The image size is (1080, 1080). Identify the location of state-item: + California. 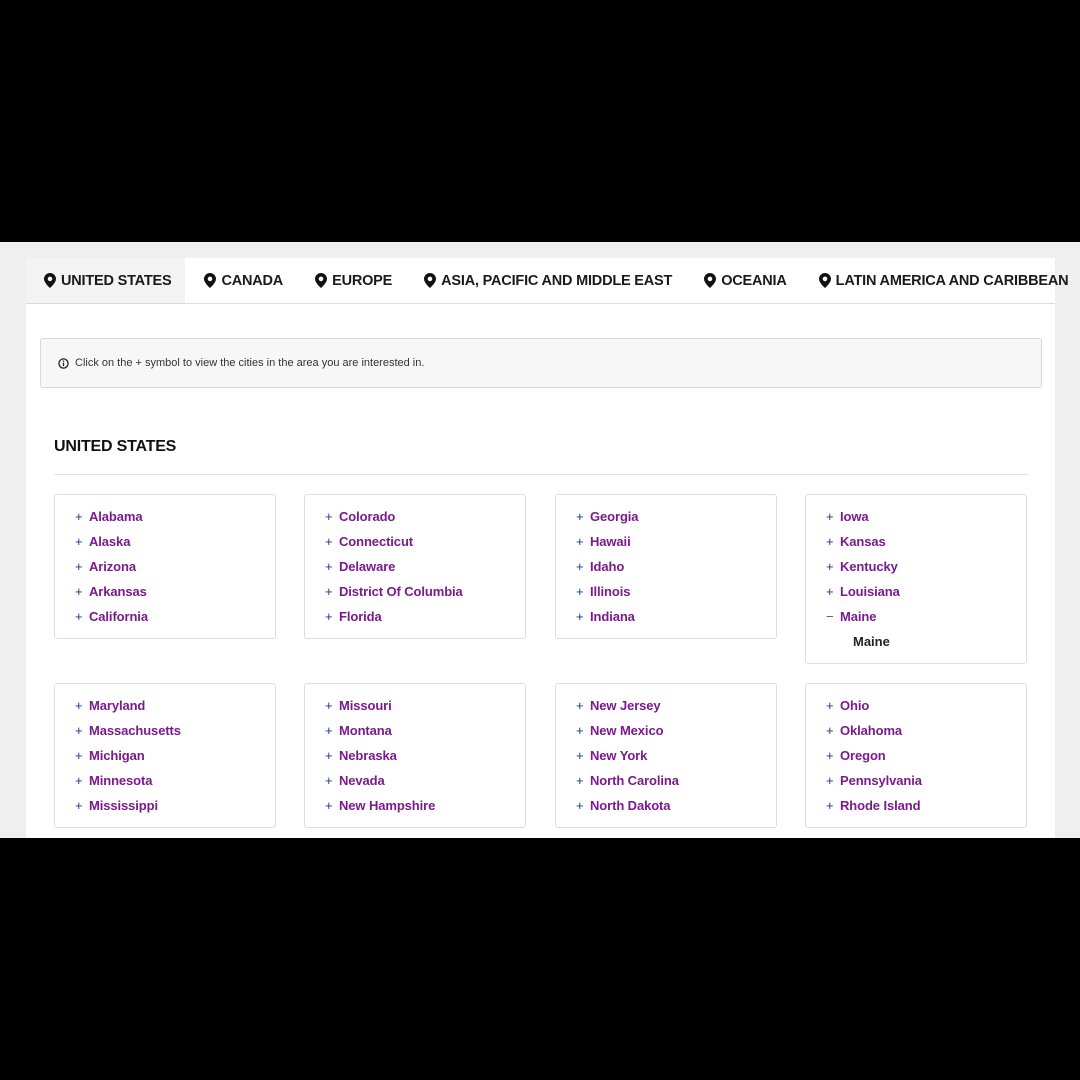
(175, 616).